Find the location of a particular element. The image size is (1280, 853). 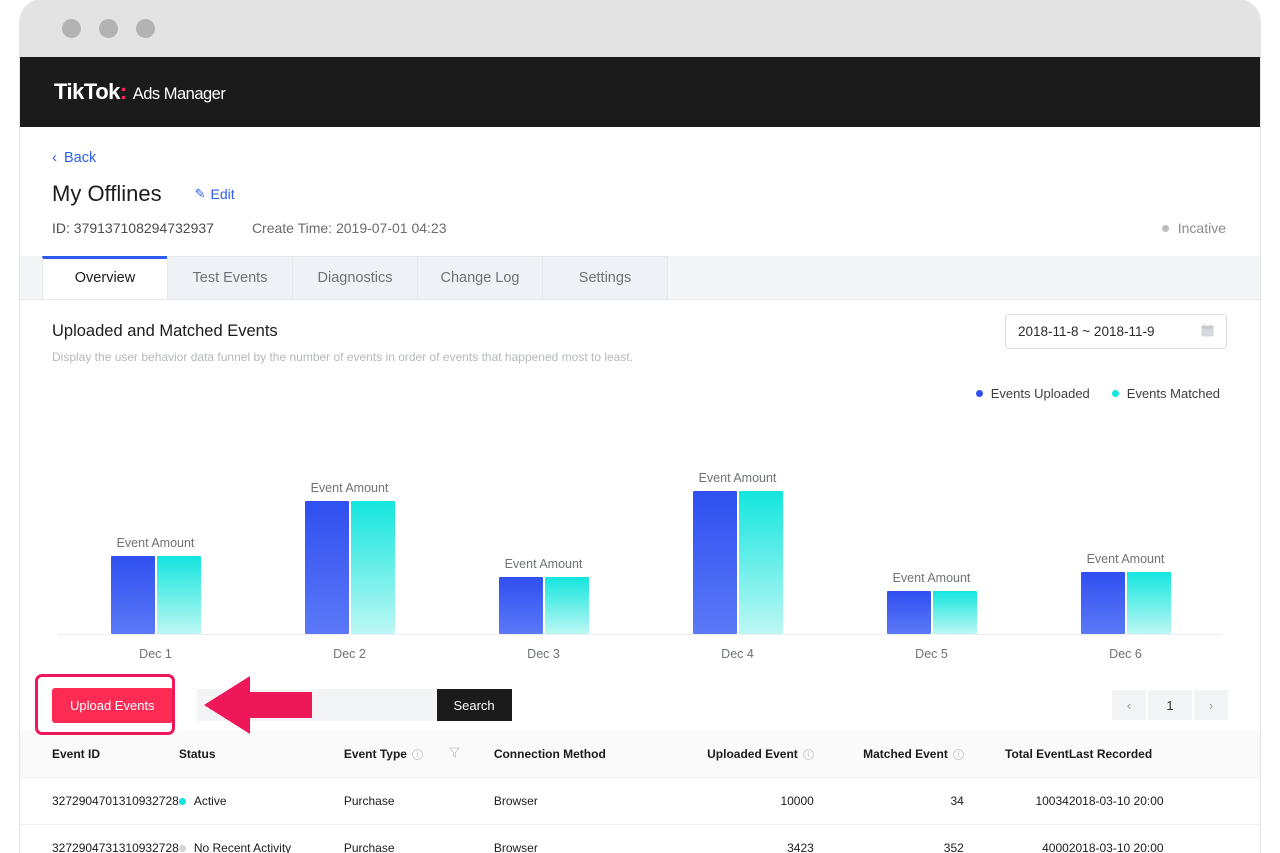

pagination-page-1: 1 is located at coordinates (1170, 705).